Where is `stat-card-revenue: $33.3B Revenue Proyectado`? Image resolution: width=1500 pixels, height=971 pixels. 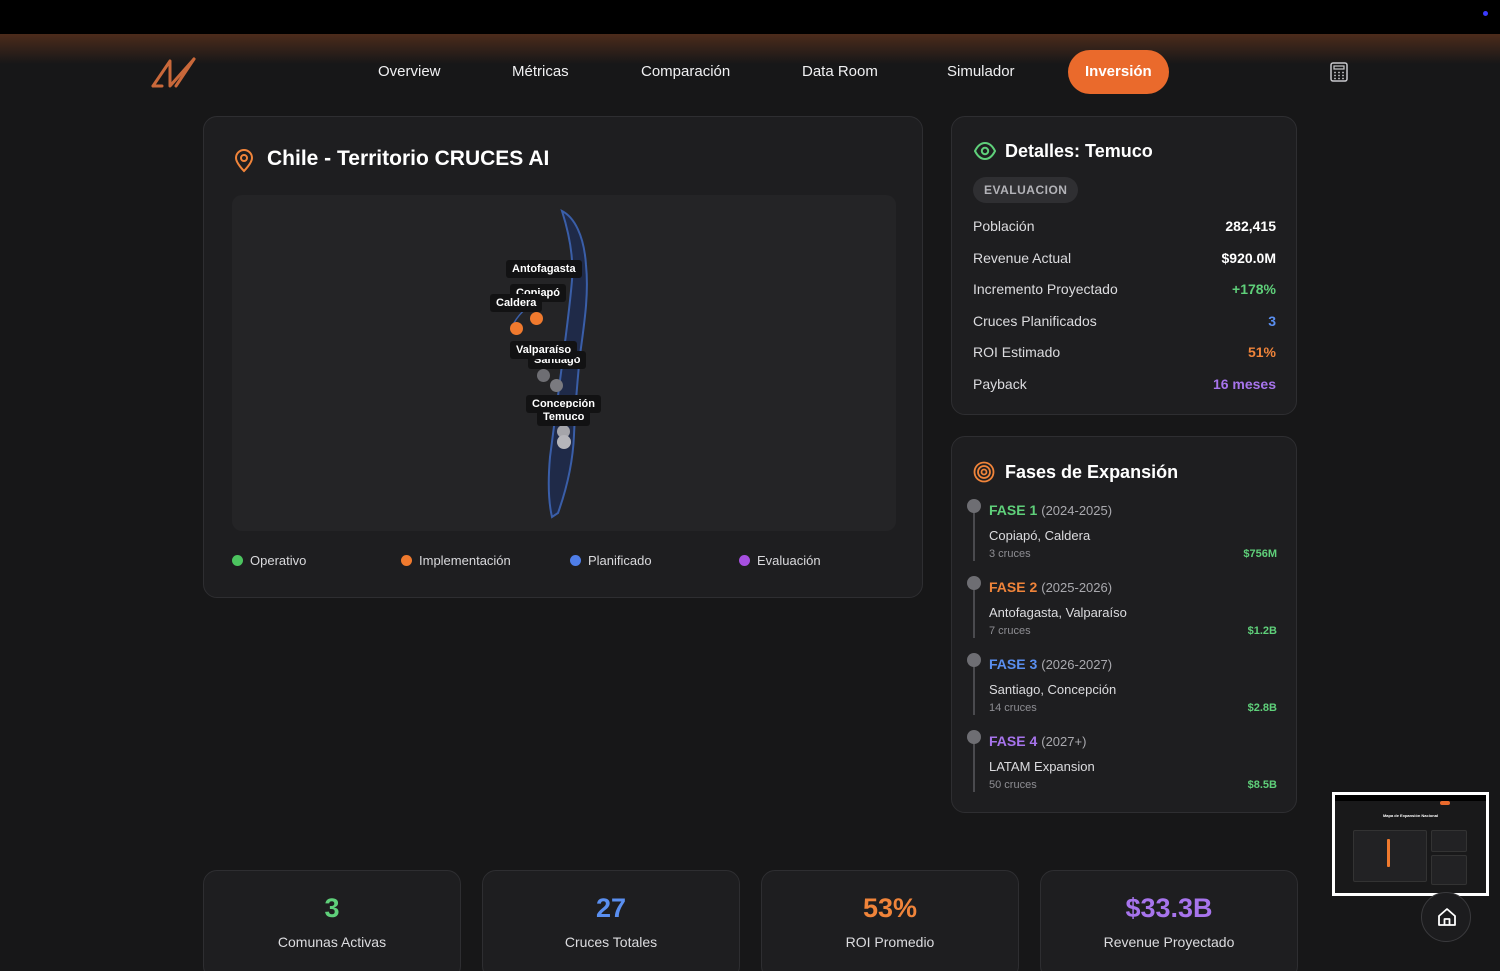 stat-card-revenue: $33.3B Revenue Proyectado is located at coordinates (1169, 920).